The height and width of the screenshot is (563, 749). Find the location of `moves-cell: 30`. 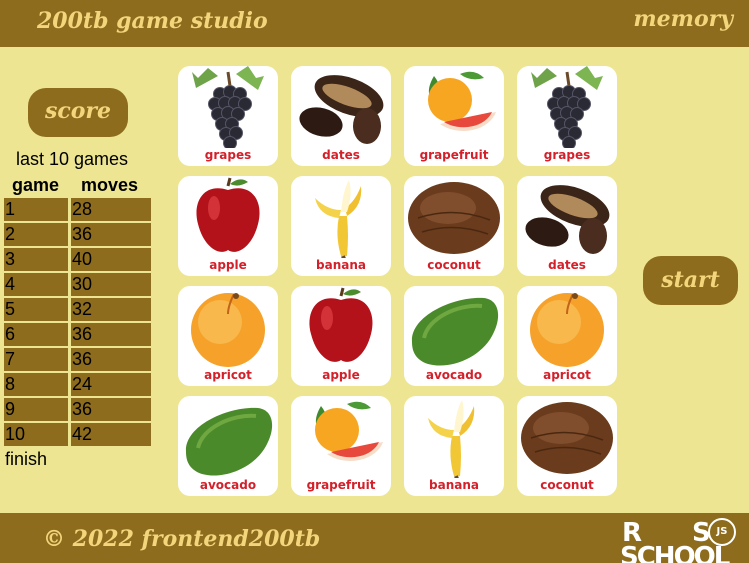

moves-cell: 30 is located at coordinates (111, 284).